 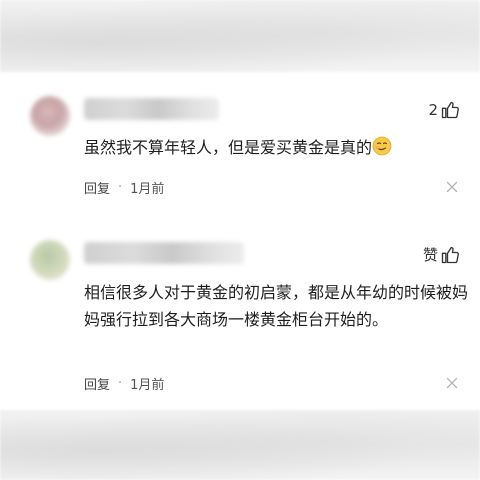 What do you see at coordinates (382, 146) in the screenshot?
I see `smirk-emoji-icon` at bounding box center [382, 146].